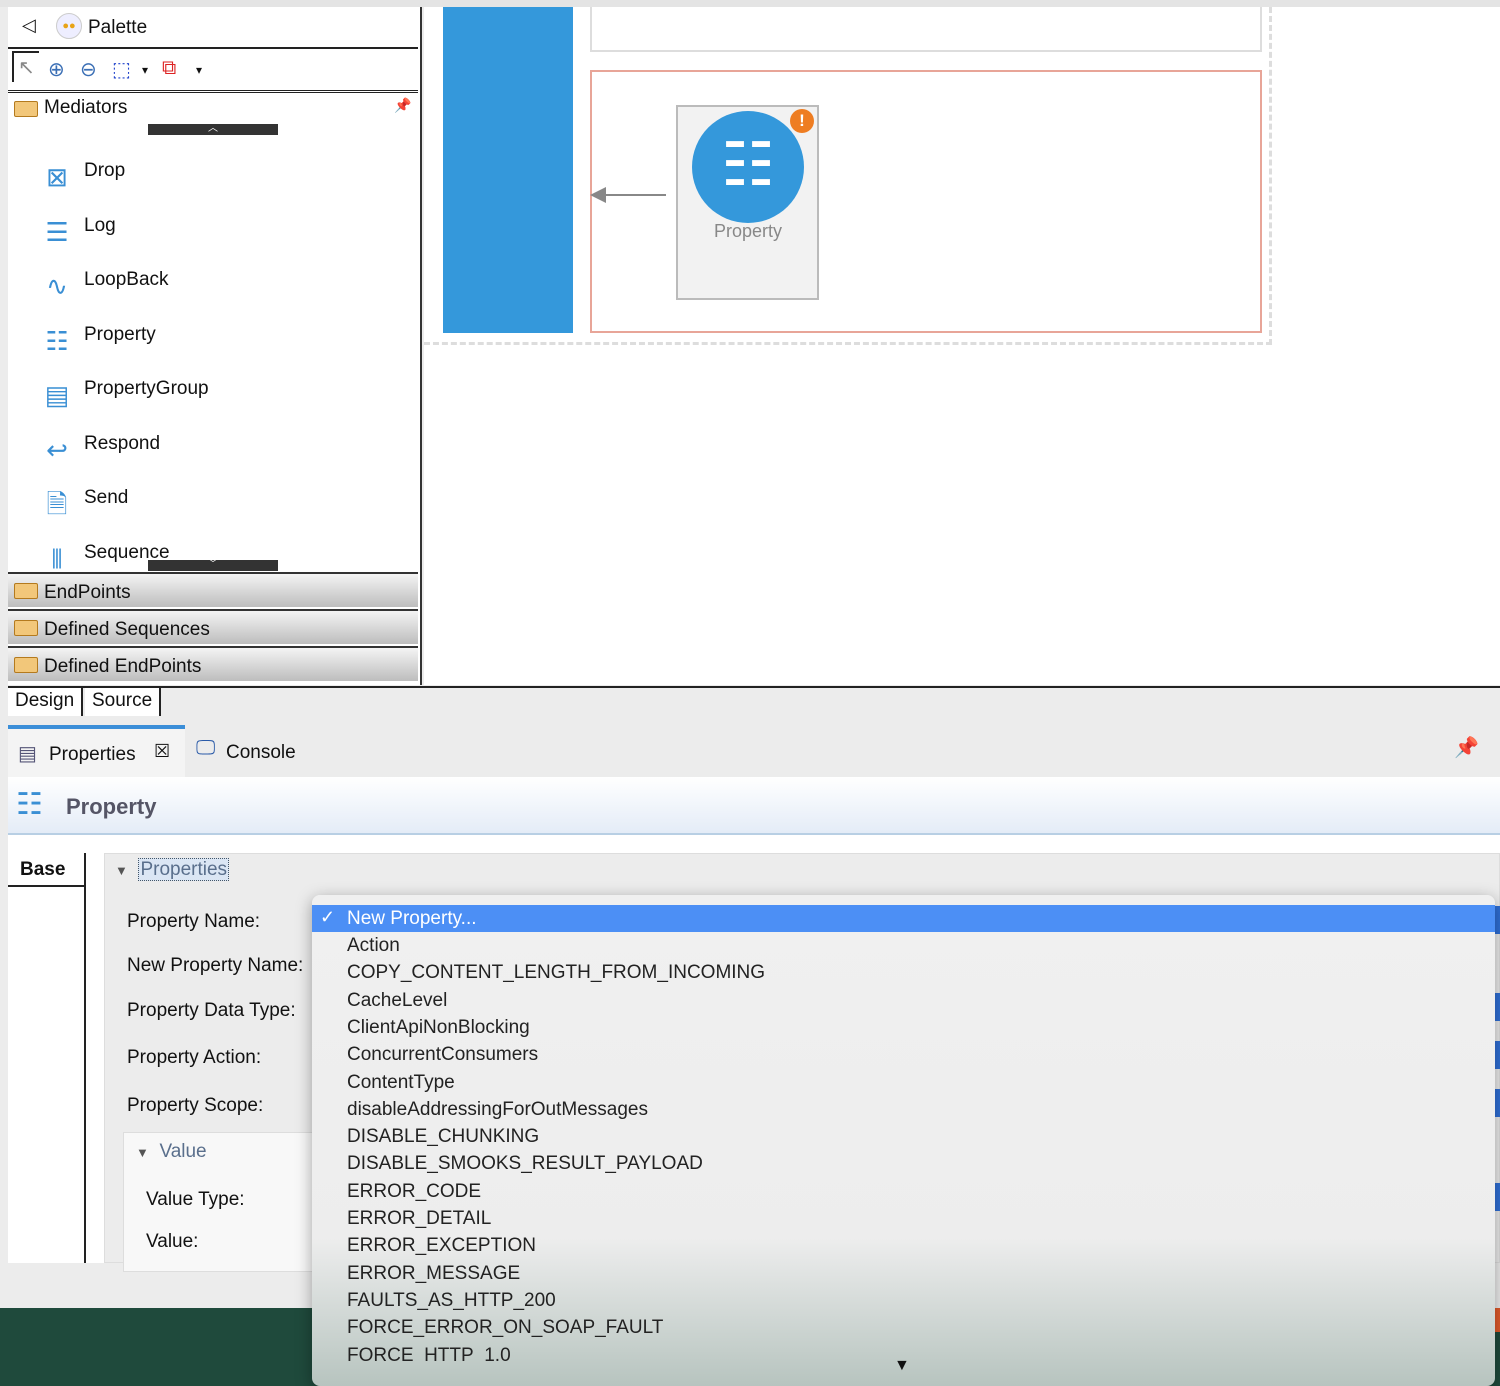 The image size is (1500, 1386). Describe the element at coordinates (92, 754) in the screenshot. I see `tab-label: Properties` at that location.